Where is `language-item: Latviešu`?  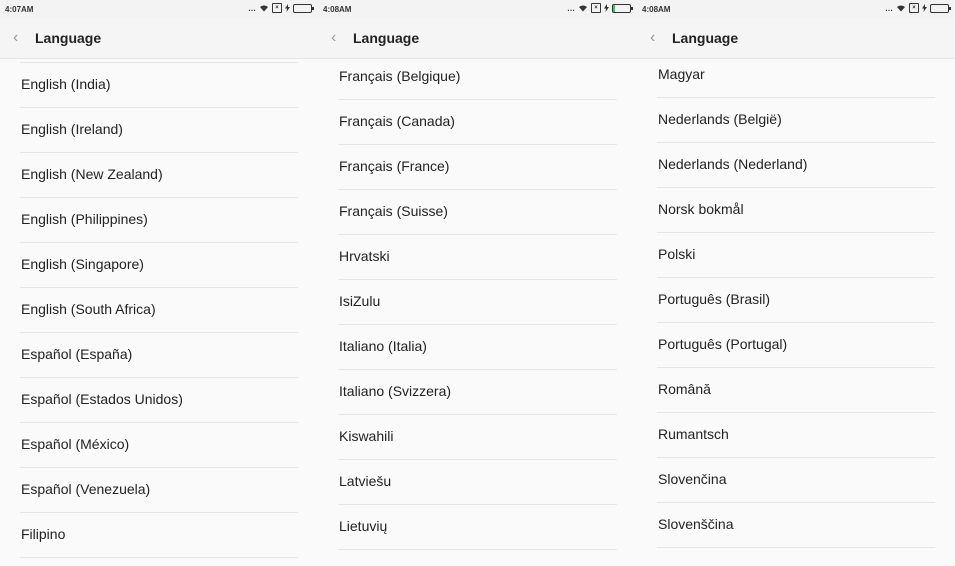 language-item: Latviešu is located at coordinates (477, 482).